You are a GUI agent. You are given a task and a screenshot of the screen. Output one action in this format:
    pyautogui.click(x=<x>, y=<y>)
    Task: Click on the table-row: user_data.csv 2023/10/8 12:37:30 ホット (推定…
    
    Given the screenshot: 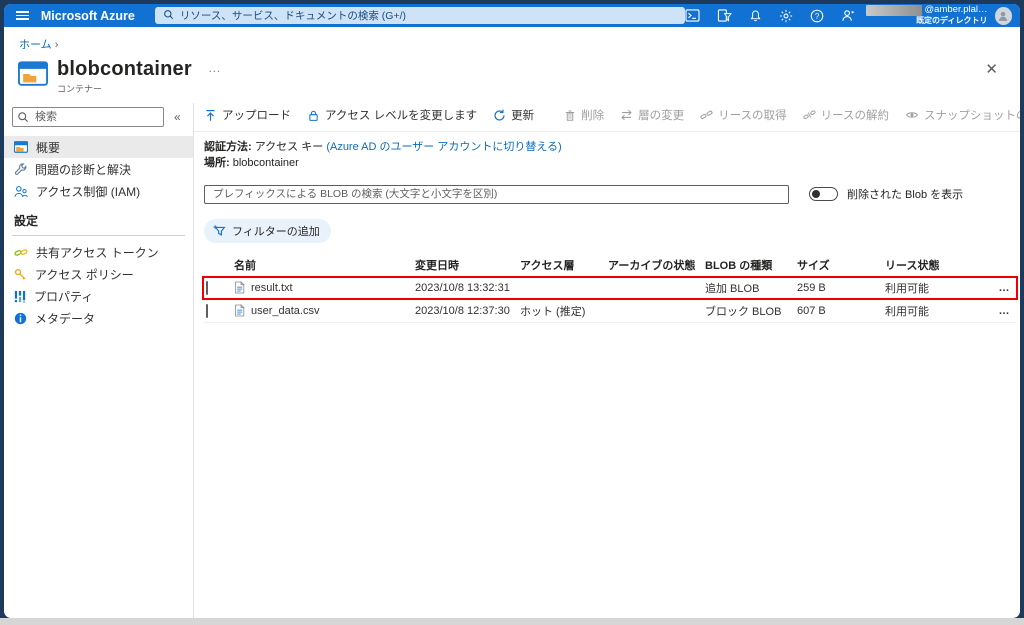 What is the action you would take?
    pyautogui.click(x=610, y=311)
    